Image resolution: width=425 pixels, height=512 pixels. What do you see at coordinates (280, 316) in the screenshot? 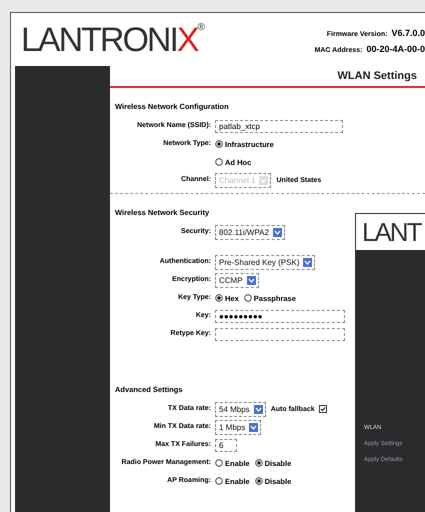
I see `password-field: ●●●●●●●●●` at bounding box center [280, 316].